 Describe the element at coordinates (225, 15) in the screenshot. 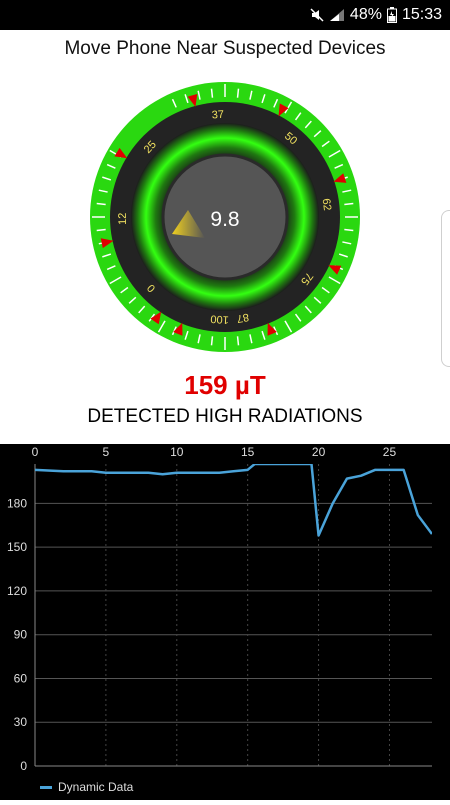

I see `status-bar: 48% 15:33` at that location.